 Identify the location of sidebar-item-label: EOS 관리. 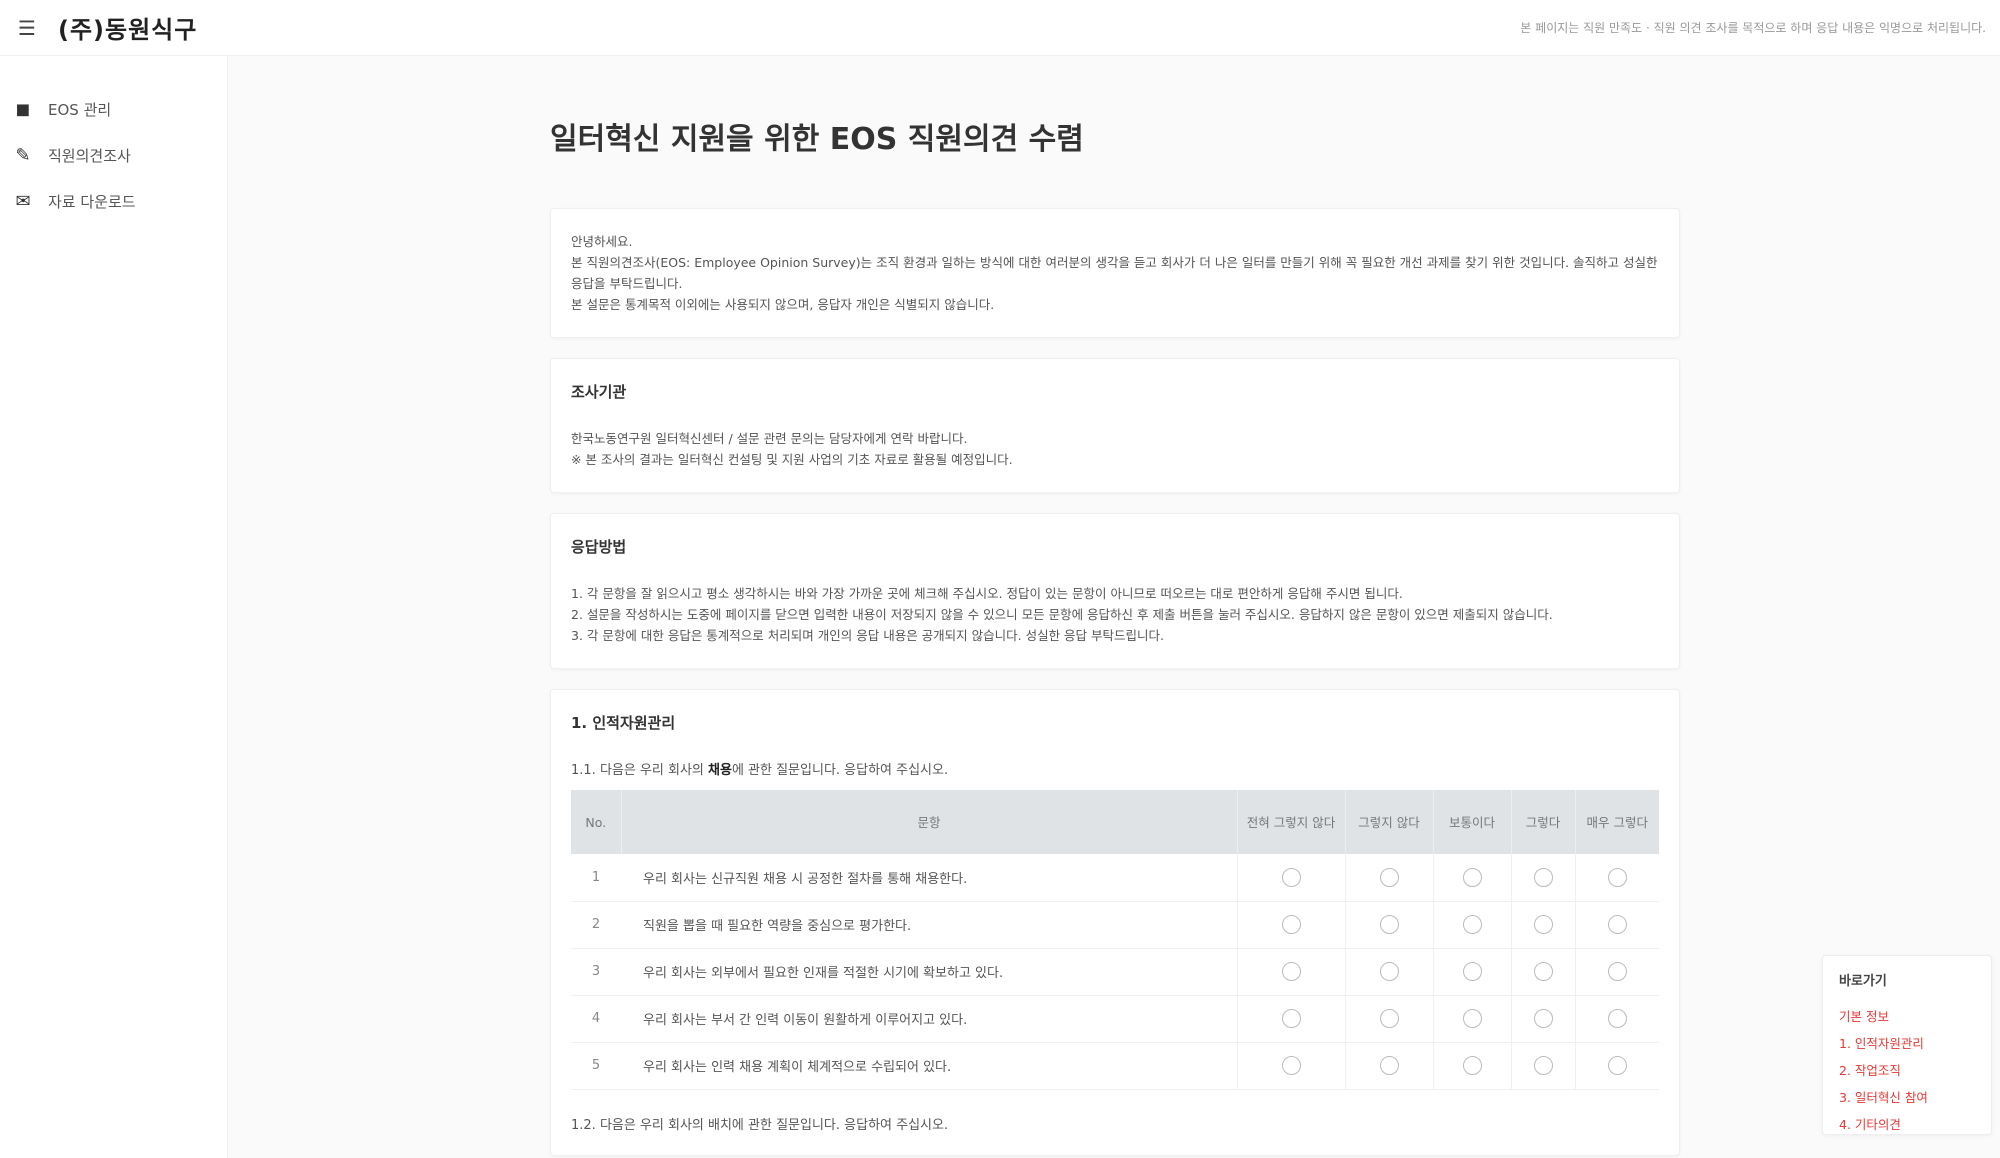
(80, 109).